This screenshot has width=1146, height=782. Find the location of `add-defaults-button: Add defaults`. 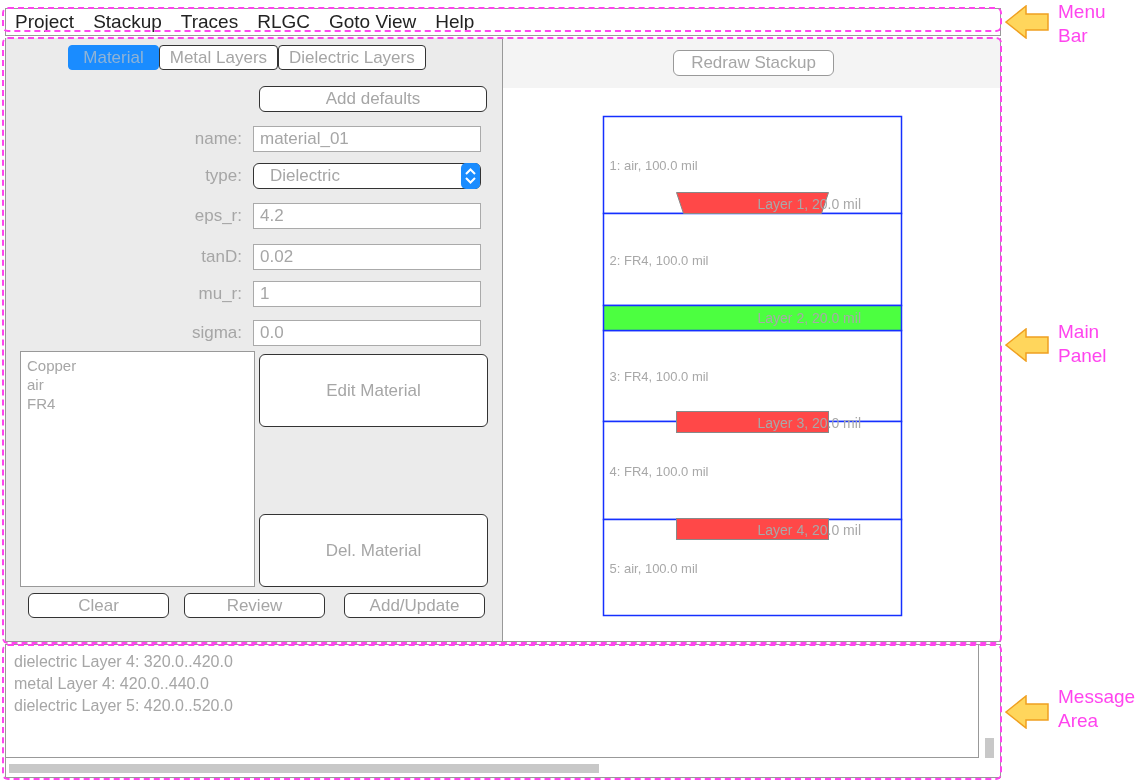

add-defaults-button: Add defaults is located at coordinates (373, 99).